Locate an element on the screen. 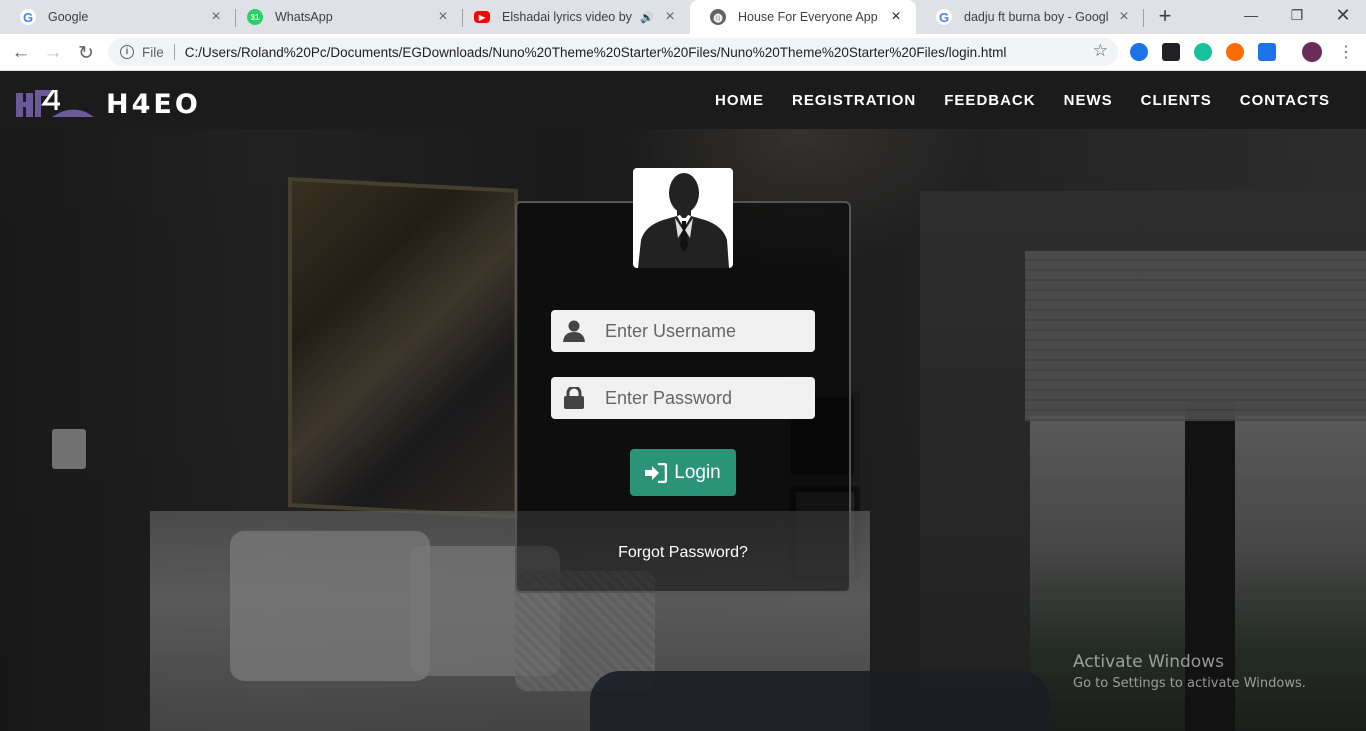  close-window-button: ✕ is located at coordinates (1343, 15).